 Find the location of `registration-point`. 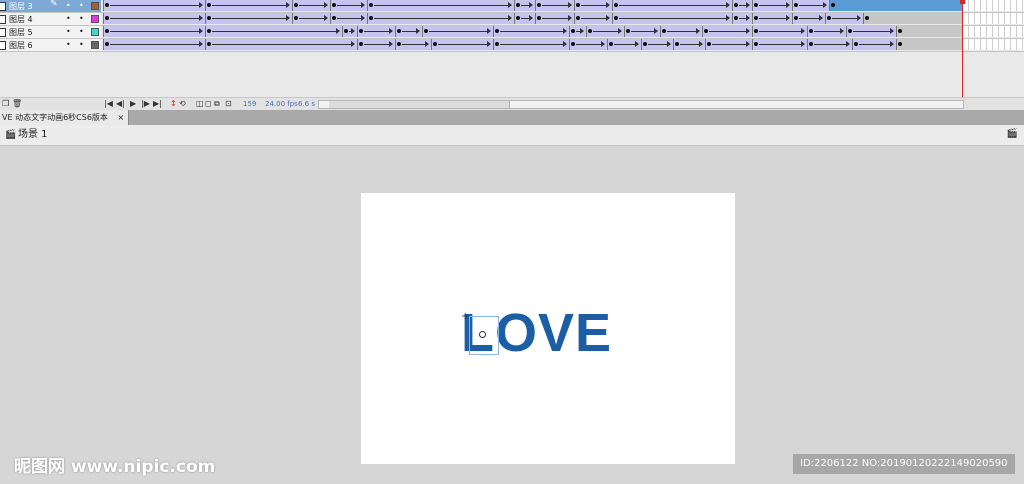

registration-point is located at coordinates (482, 334).